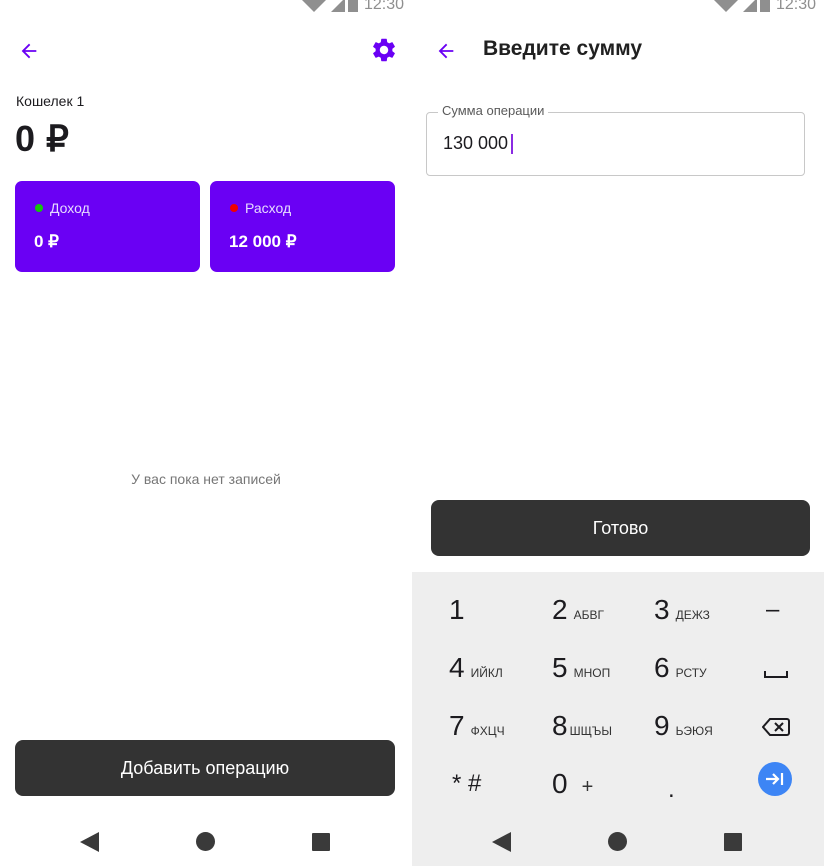 This screenshot has width=824, height=866. What do you see at coordinates (70, 208) in the screenshot?
I see `income-label: Доход` at bounding box center [70, 208].